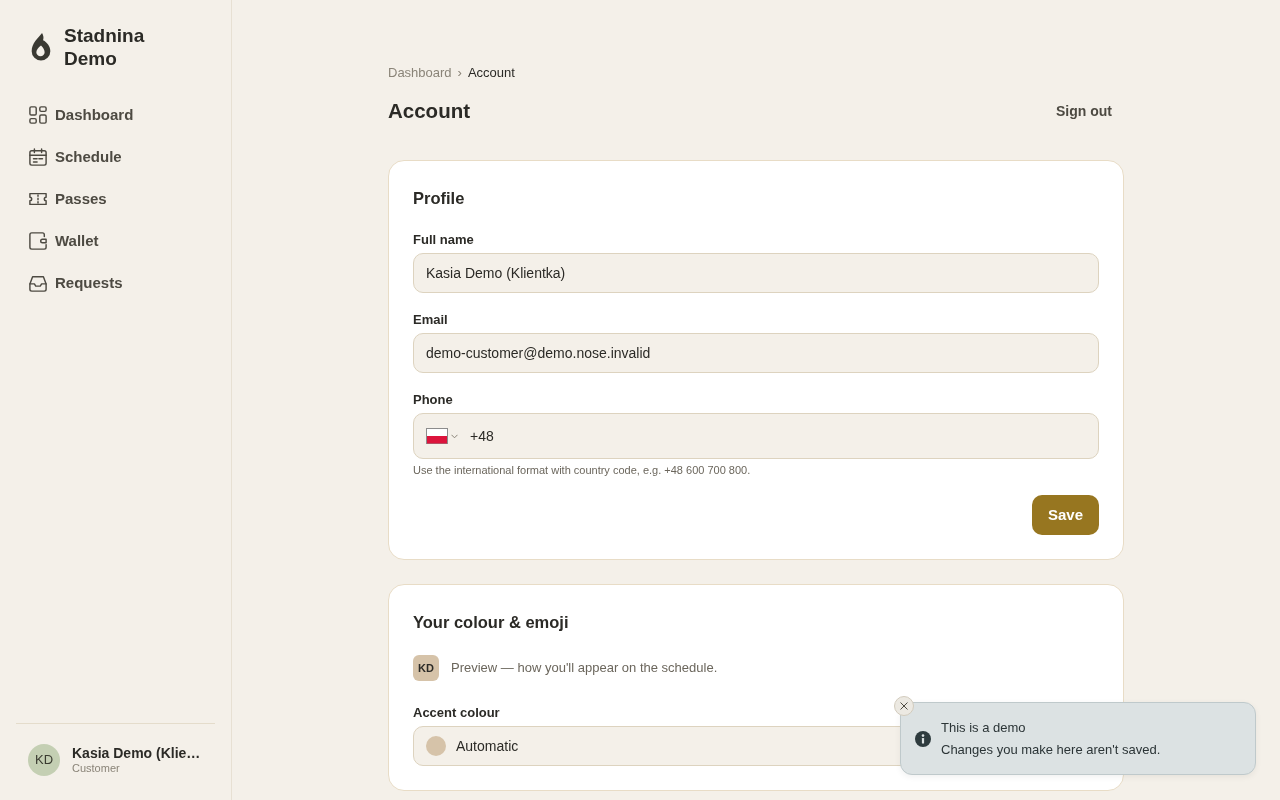 This screenshot has width=1280, height=800. What do you see at coordinates (115, 199) in the screenshot?
I see `nav-link: Passes` at bounding box center [115, 199].